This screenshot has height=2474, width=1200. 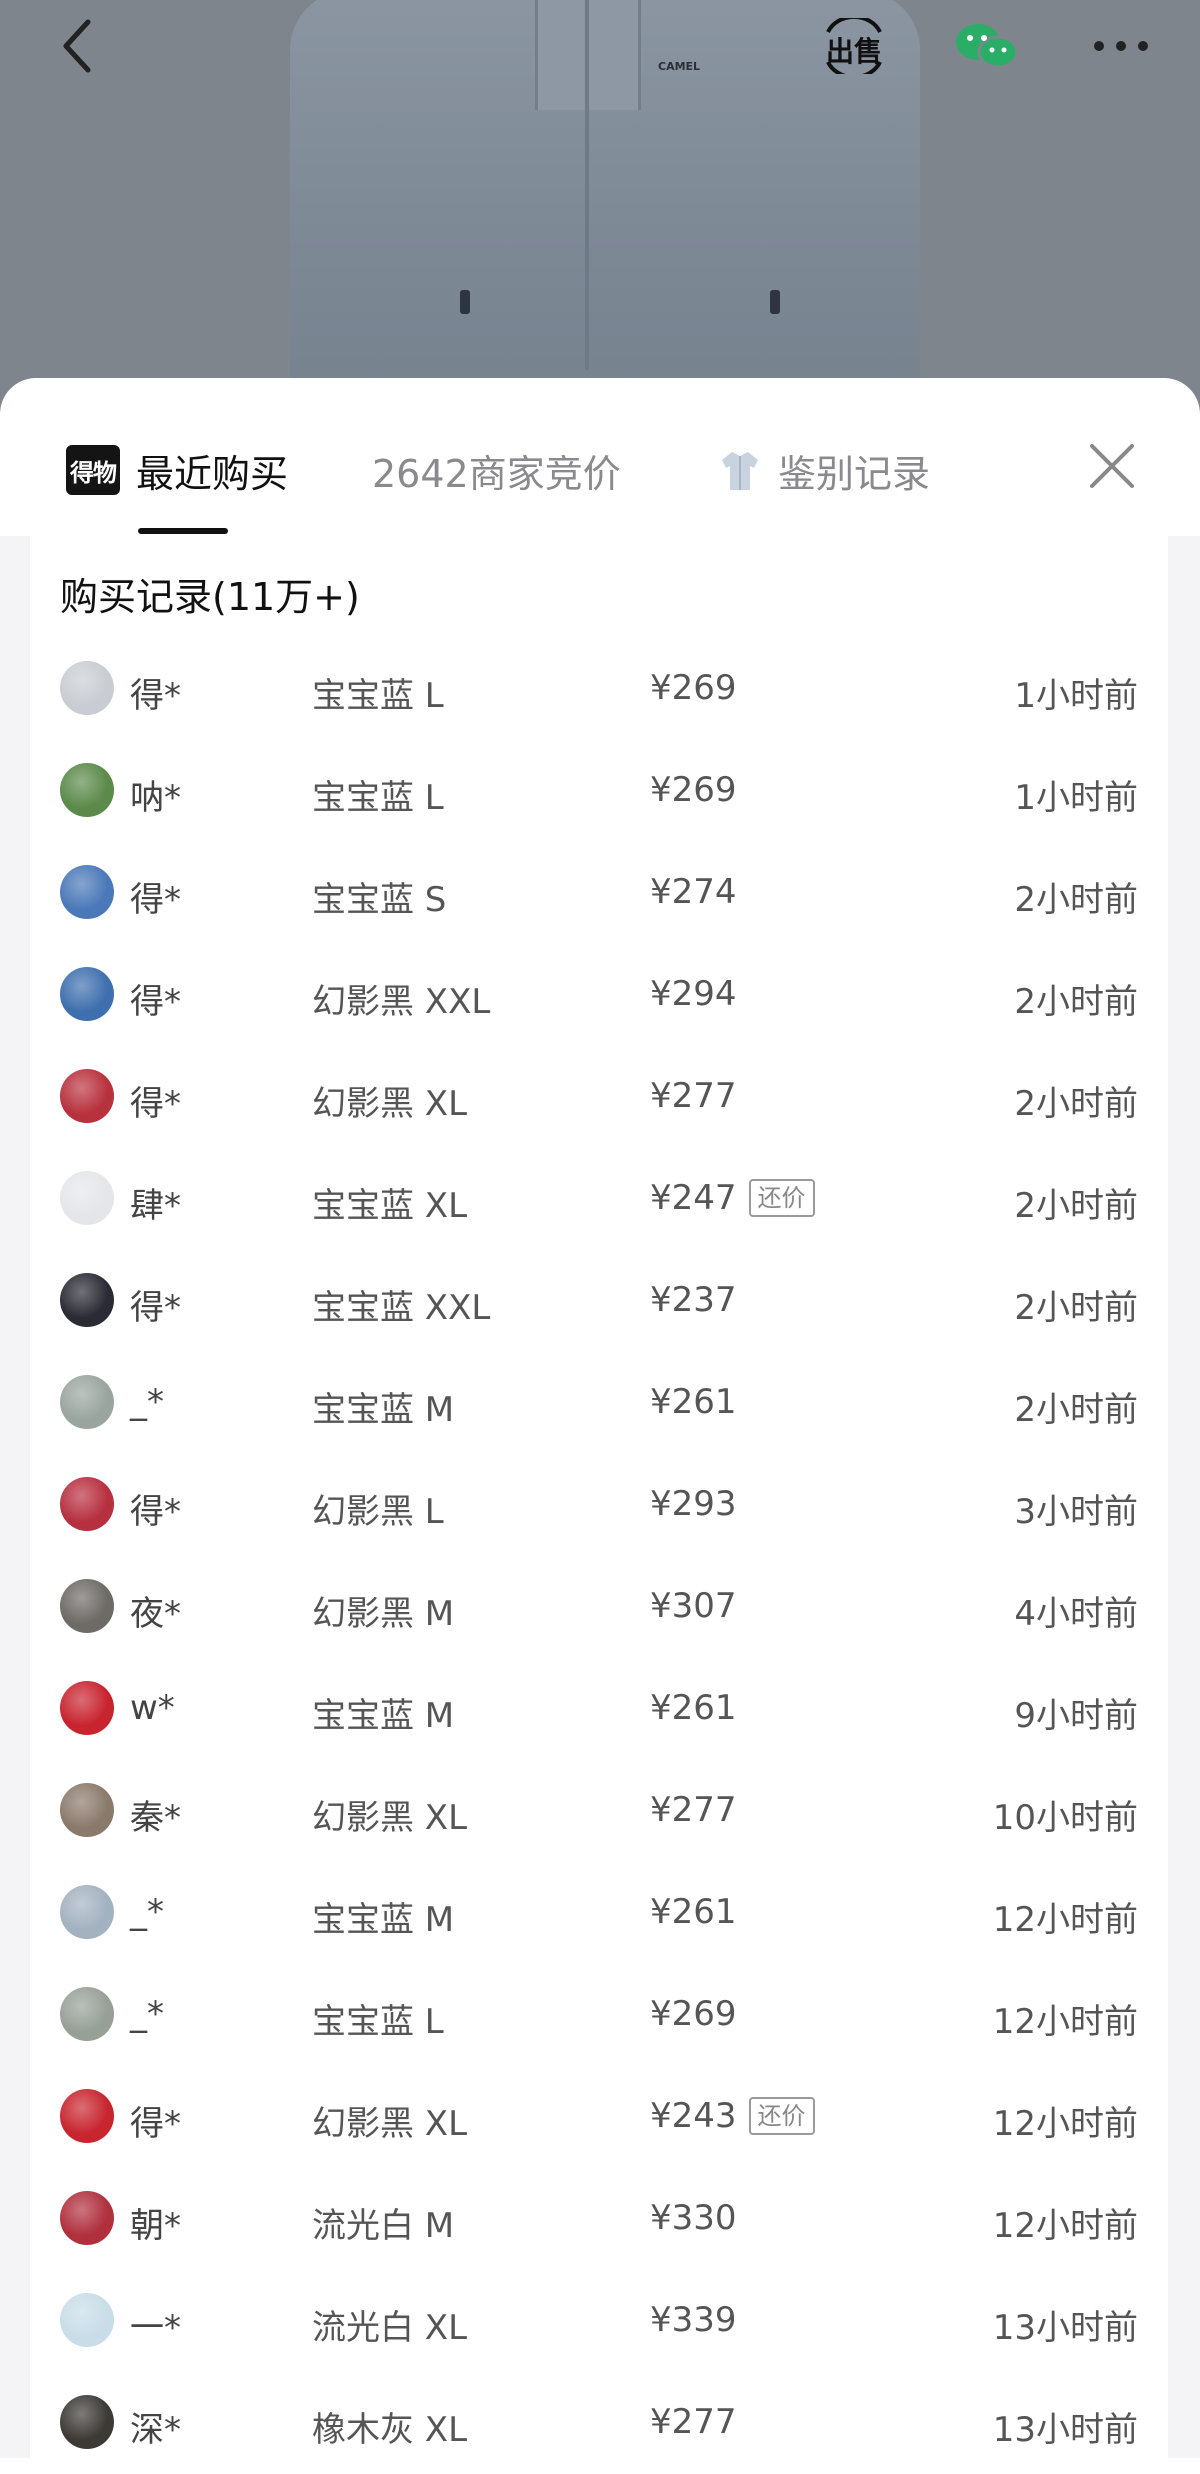 I want to click on dewu-logo-icon: 得物, so click(x=93, y=470).